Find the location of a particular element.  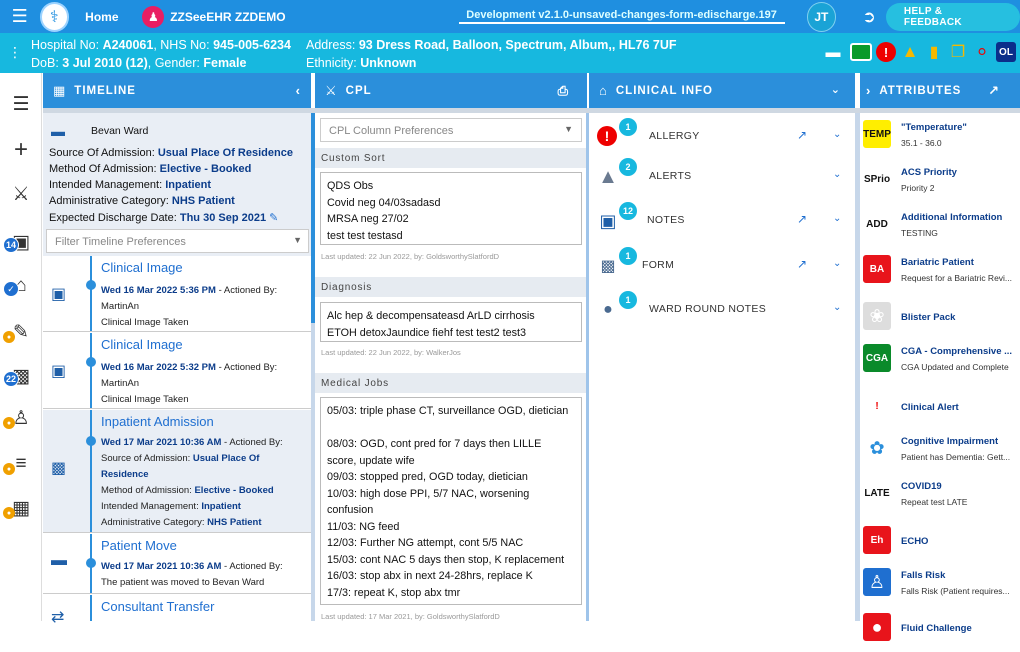

attribute-name: "Temperature" is located at coordinates (934, 127).